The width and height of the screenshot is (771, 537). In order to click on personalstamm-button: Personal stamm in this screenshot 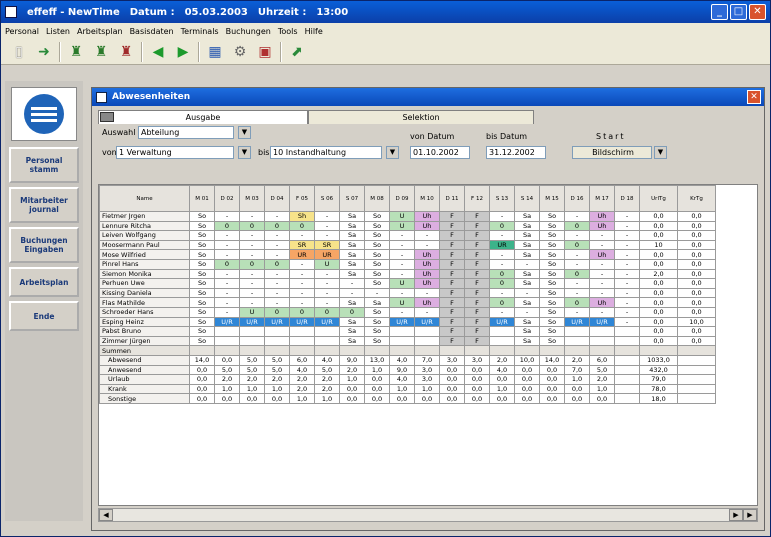, I will do `click(44, 165)`.